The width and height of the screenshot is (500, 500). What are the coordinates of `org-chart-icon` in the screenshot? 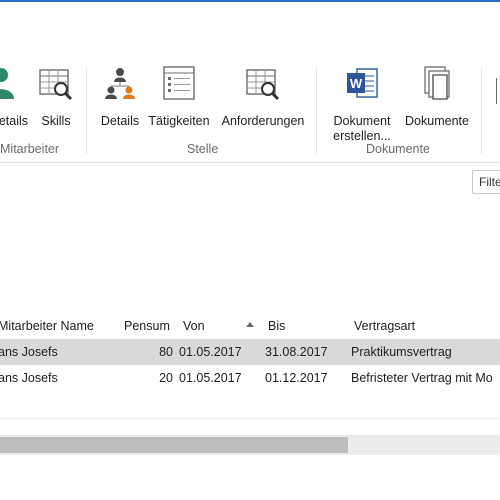 It's located at (120, 83).